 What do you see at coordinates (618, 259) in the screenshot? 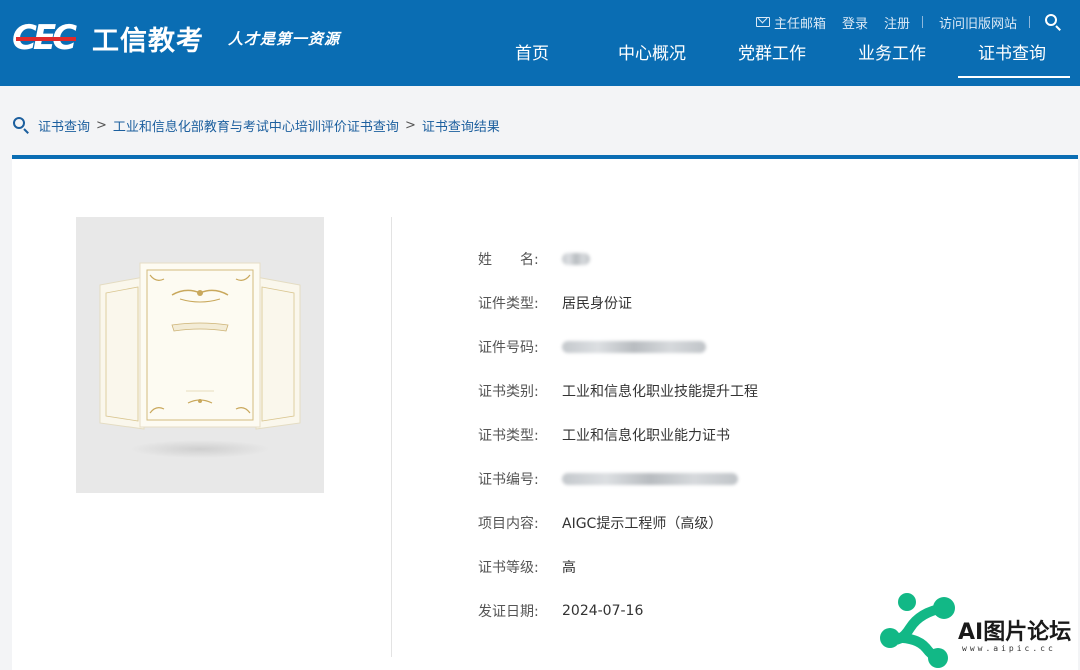
I see `field-row-name: 姓 名:` at bounding box center [618, 259].